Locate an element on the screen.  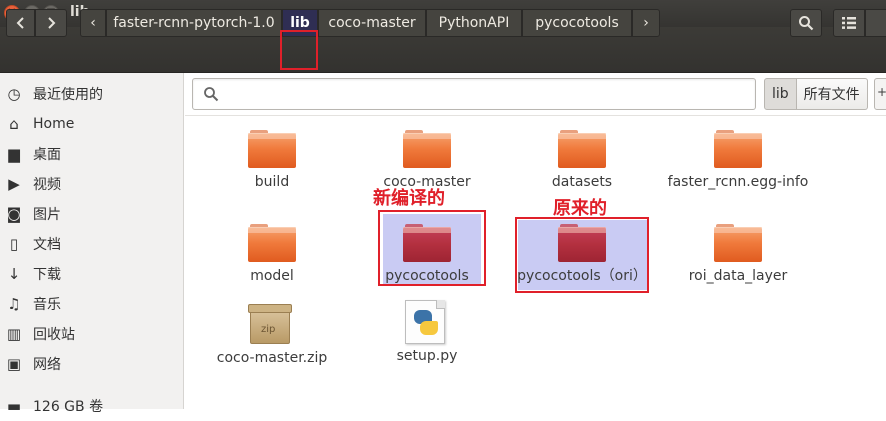
sidebar-item-label: 桌面 is located at coordinates (47, 155).